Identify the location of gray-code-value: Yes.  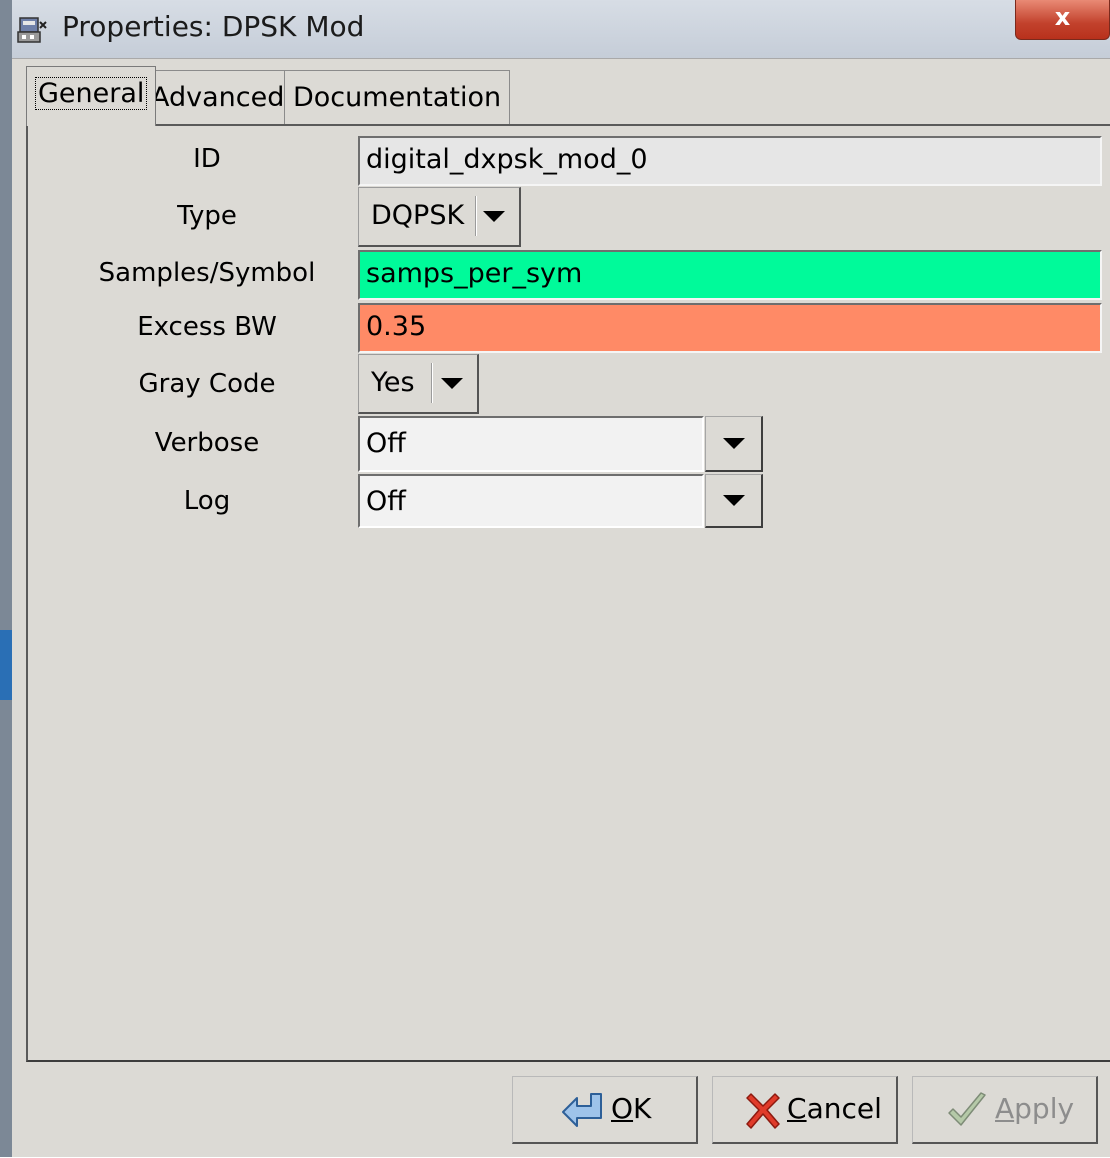
(393, 382).